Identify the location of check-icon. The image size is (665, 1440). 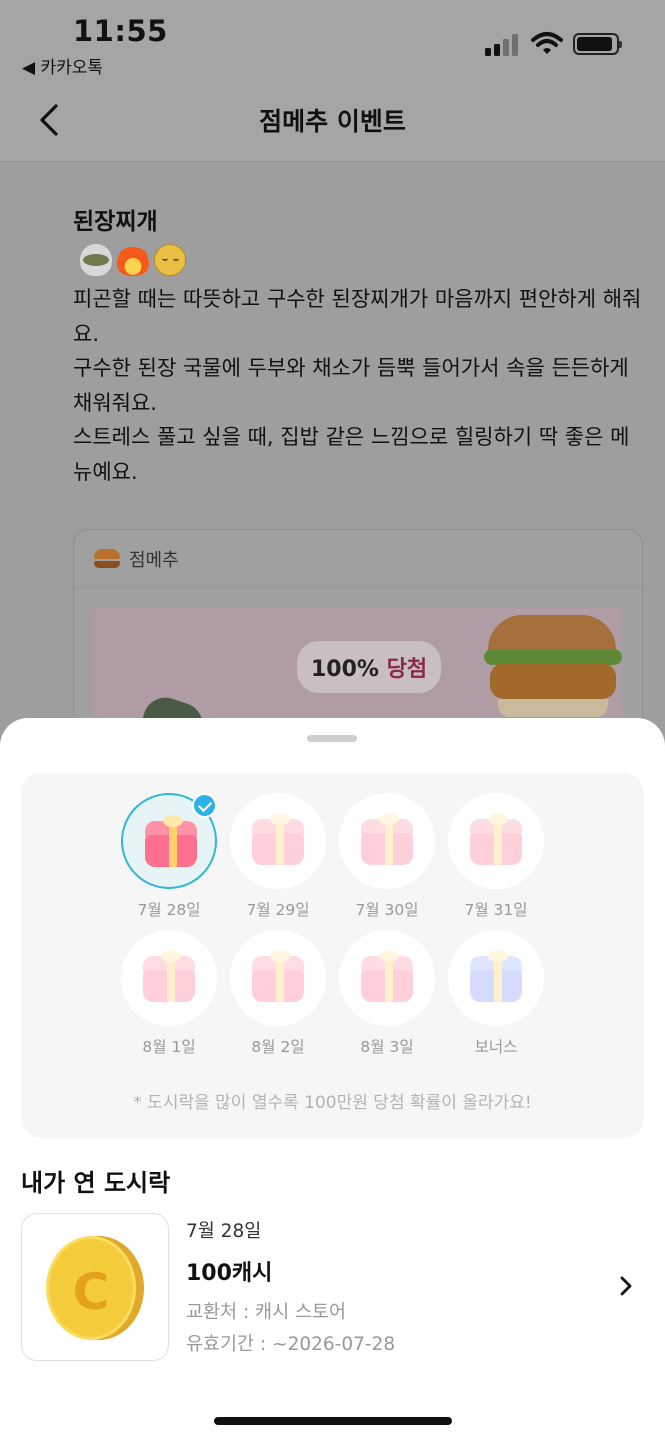
(204, 805).